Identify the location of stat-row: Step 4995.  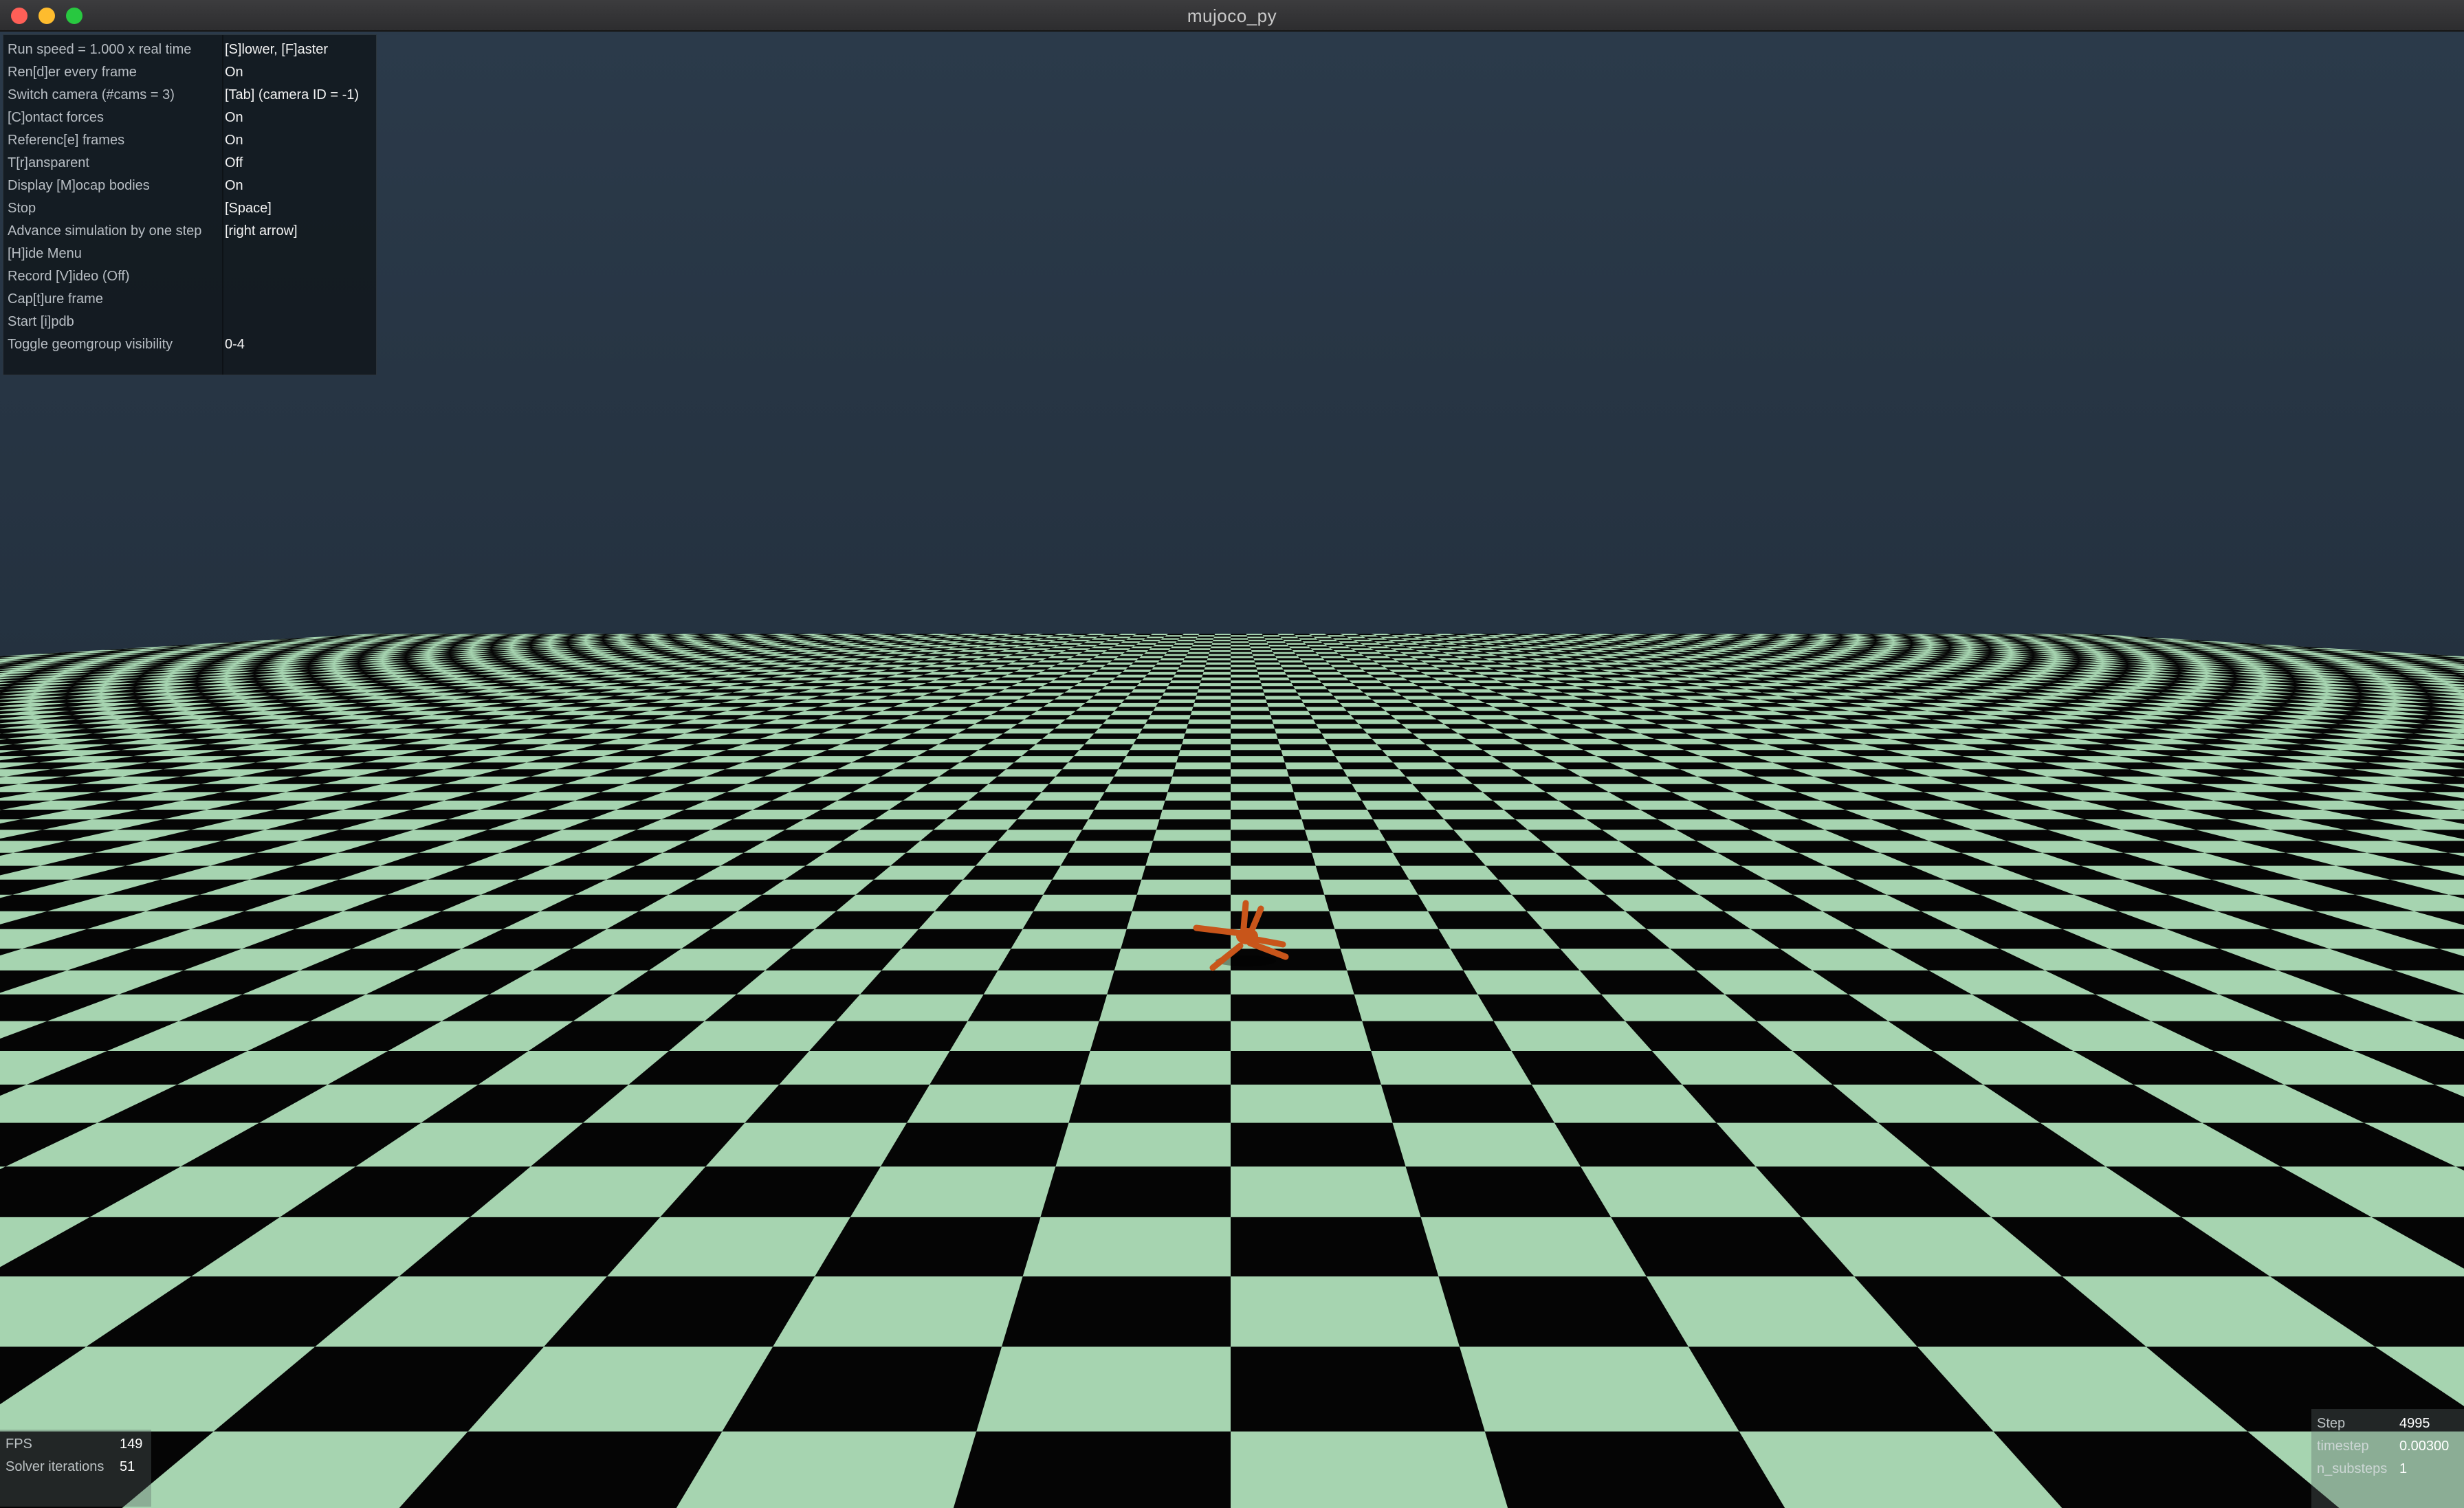
(2387, 1424).